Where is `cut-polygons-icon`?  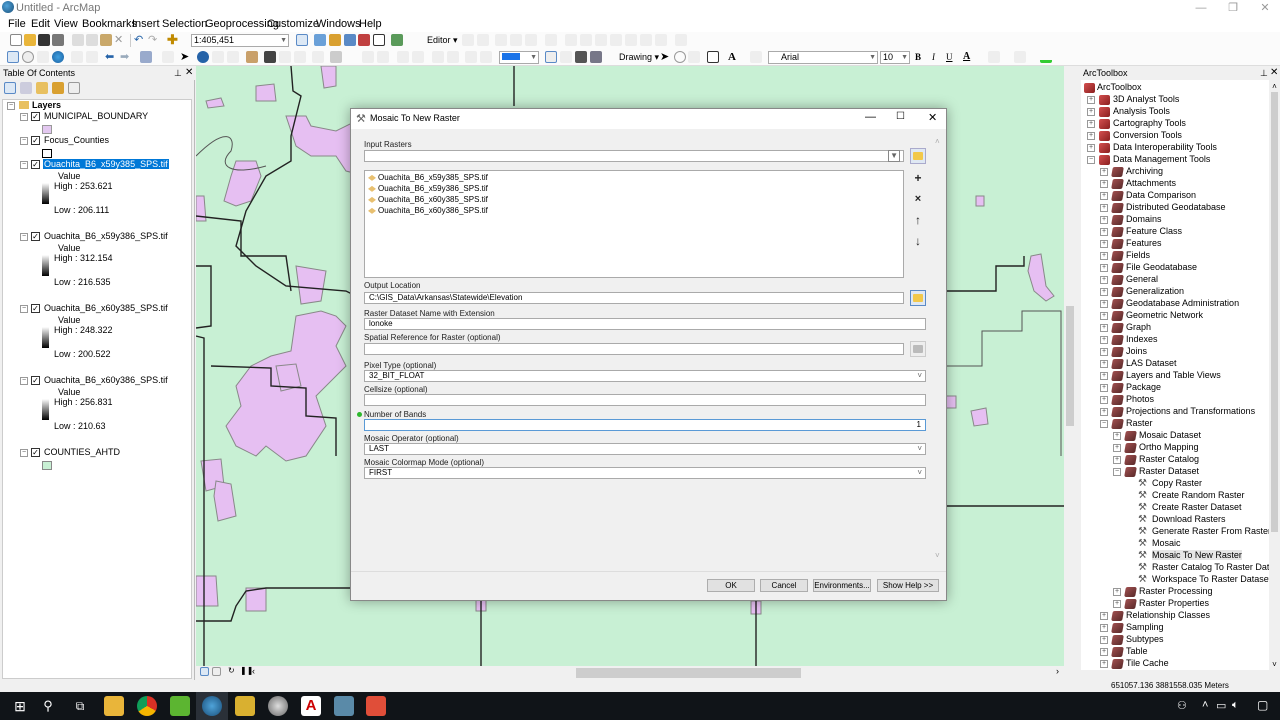
cut-polygons-icon is located at coordinates (601, 40).